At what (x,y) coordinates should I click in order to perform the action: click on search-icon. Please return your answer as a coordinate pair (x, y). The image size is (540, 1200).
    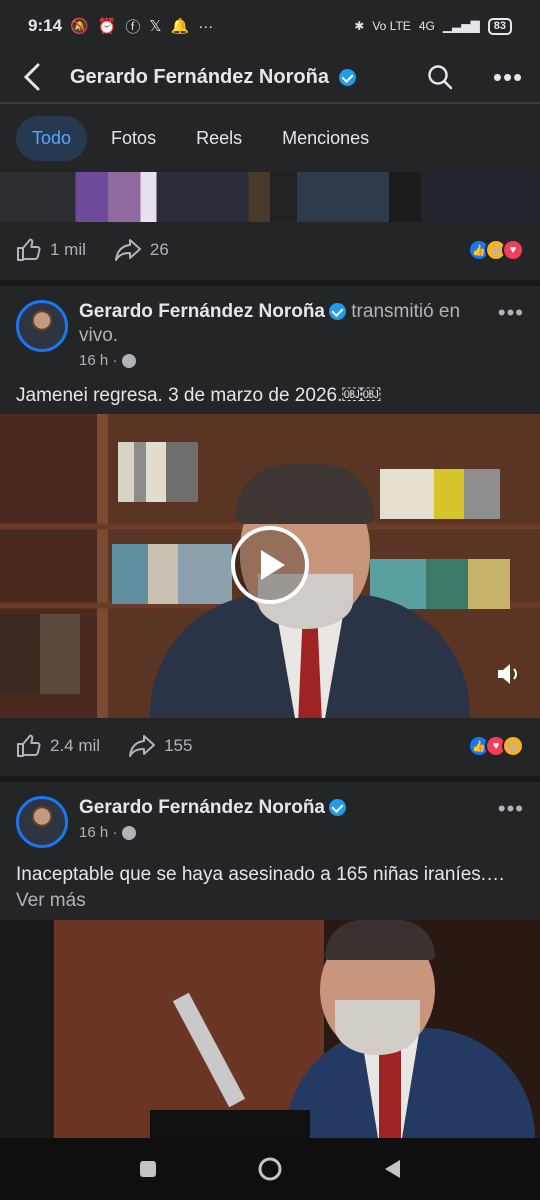
    Looking at the image, I should click on (440, 77).